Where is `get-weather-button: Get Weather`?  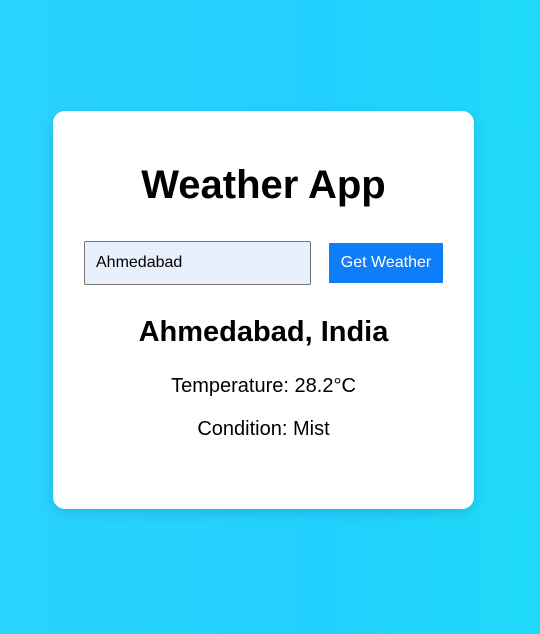
get-weather-button: Get Weather is located at coordinates (386, 263).